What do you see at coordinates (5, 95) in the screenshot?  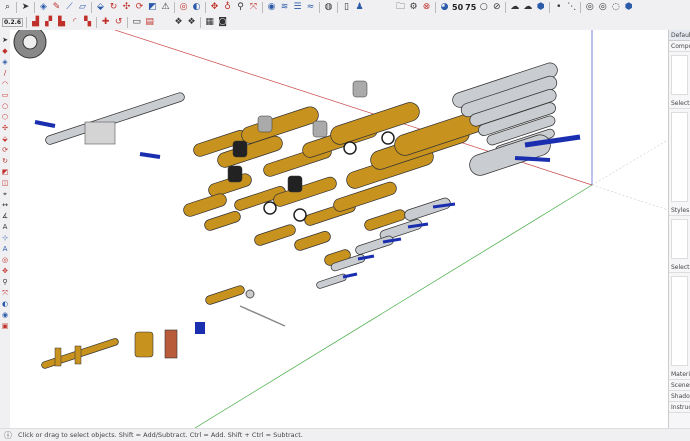 I see `rectangle-icon: ▭` at bounding box center [5, 95].